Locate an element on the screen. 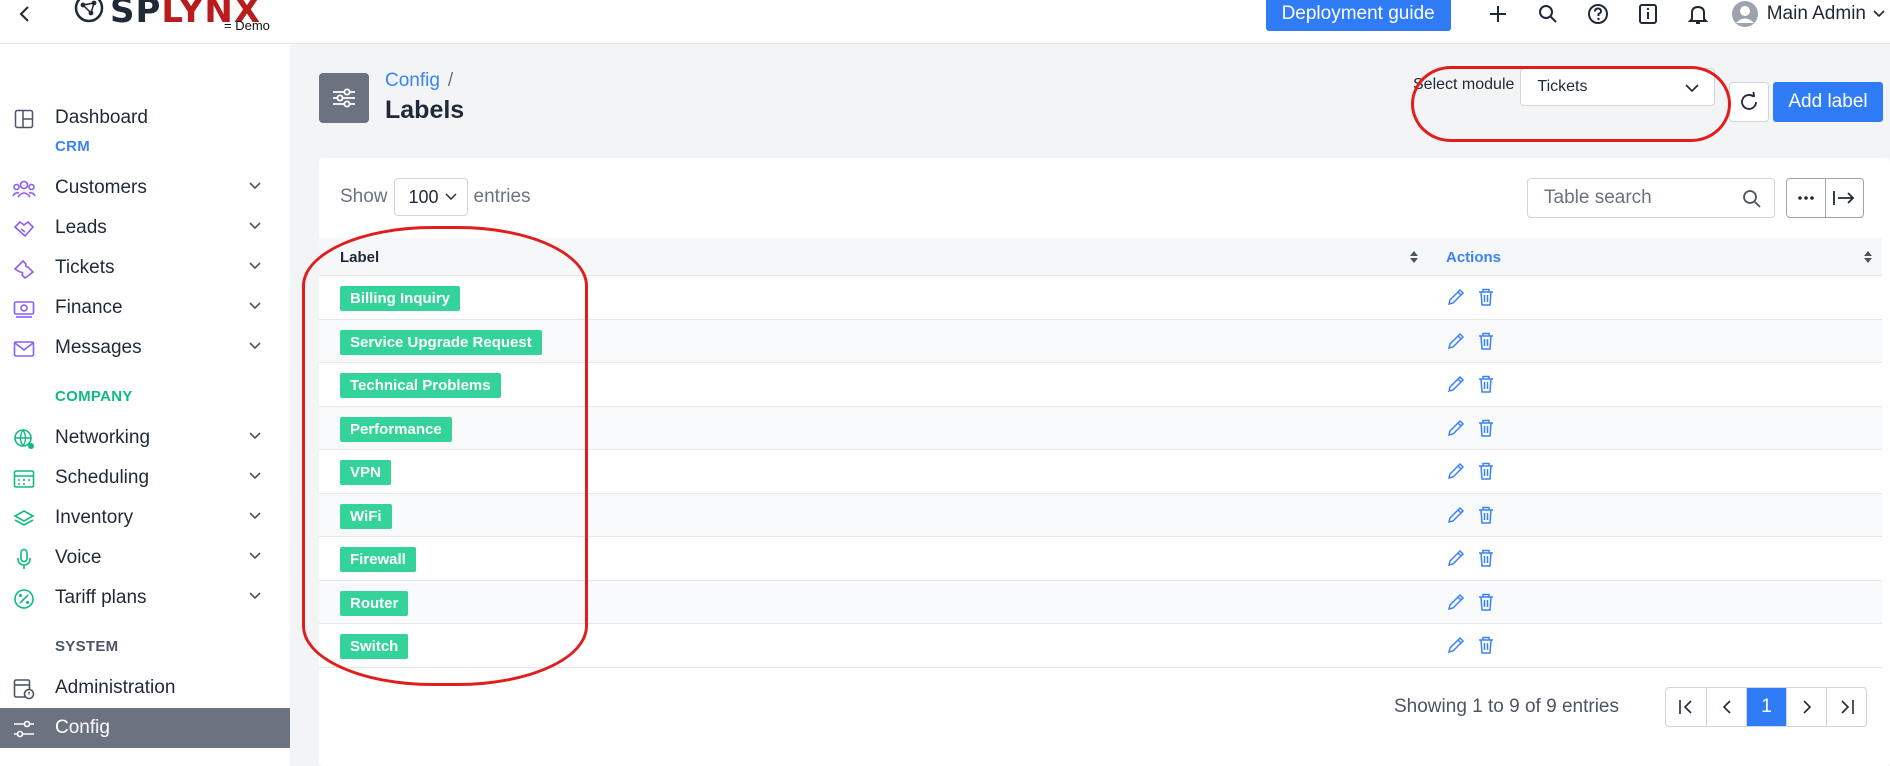 Image resolution: width=1890 pixels, height=766 pixels. sidebar-item-administration: Administration is located at coordinates (145, 688).